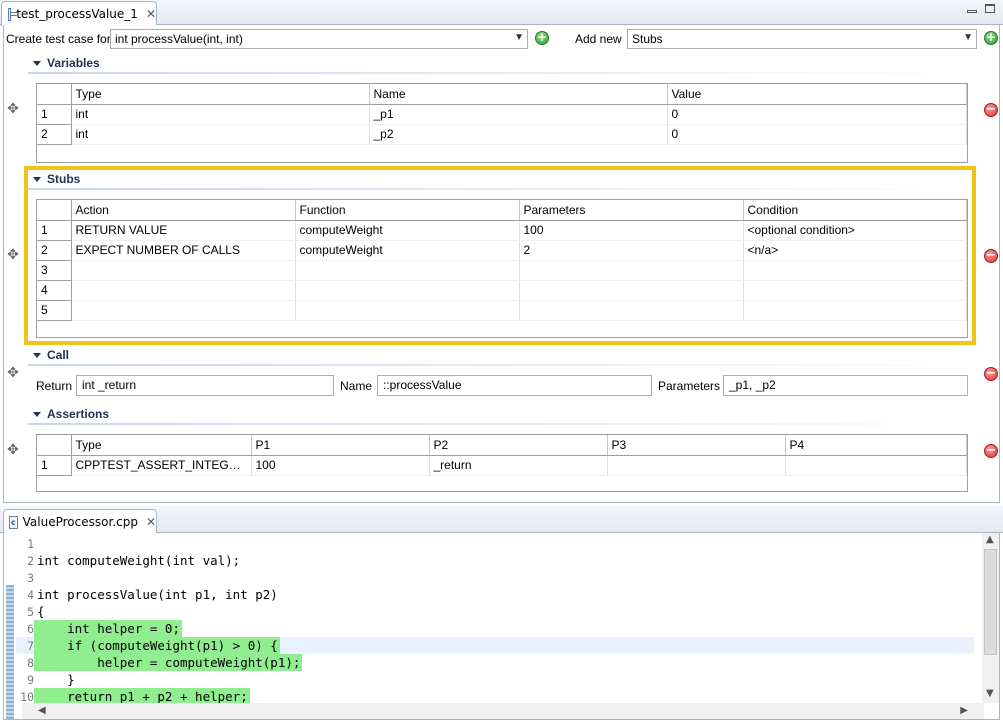 Image resolution: width=1003 pixels, height=721 pixels. I want to click on maximize-icon, so click(990, 8).